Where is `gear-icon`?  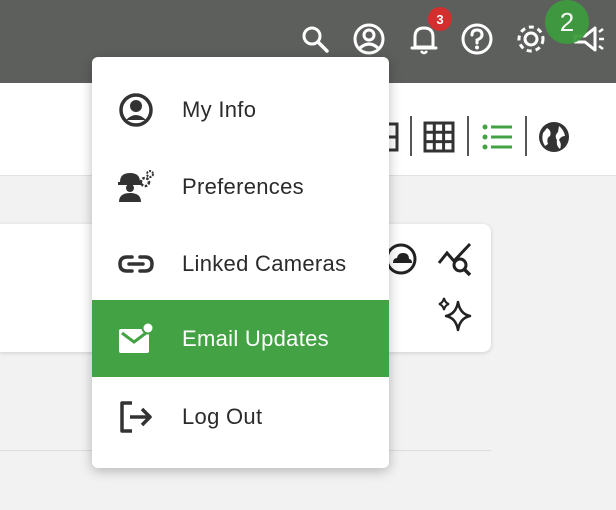 gear-icon is located at coordinates (531, 39).